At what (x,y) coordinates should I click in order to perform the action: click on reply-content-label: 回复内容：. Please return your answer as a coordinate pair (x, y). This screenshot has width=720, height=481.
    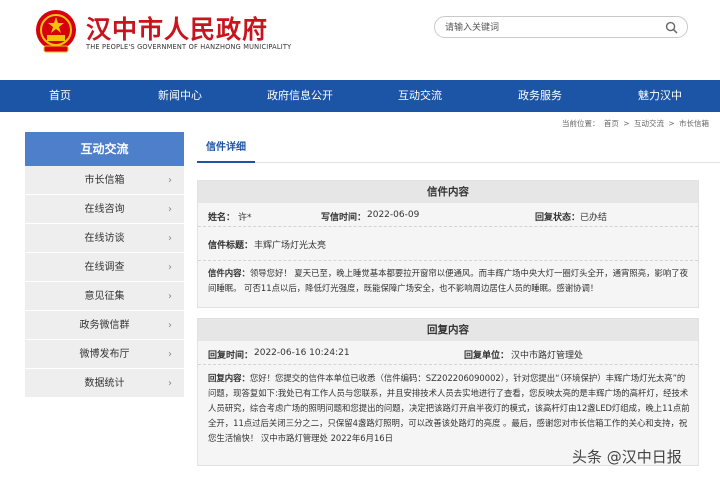
    Looking at the image, I should click on (229, 378).